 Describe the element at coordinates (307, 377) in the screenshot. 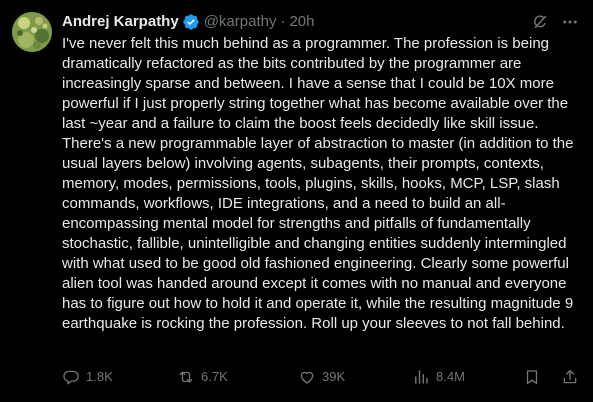

I see `like-icon` at that location.